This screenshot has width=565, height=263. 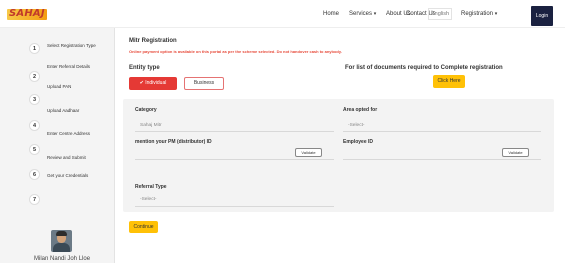 What do you see at coordinates (331, 14) in the screenshot?
I see `nav-home: Home` at bounding box center [331, 14].